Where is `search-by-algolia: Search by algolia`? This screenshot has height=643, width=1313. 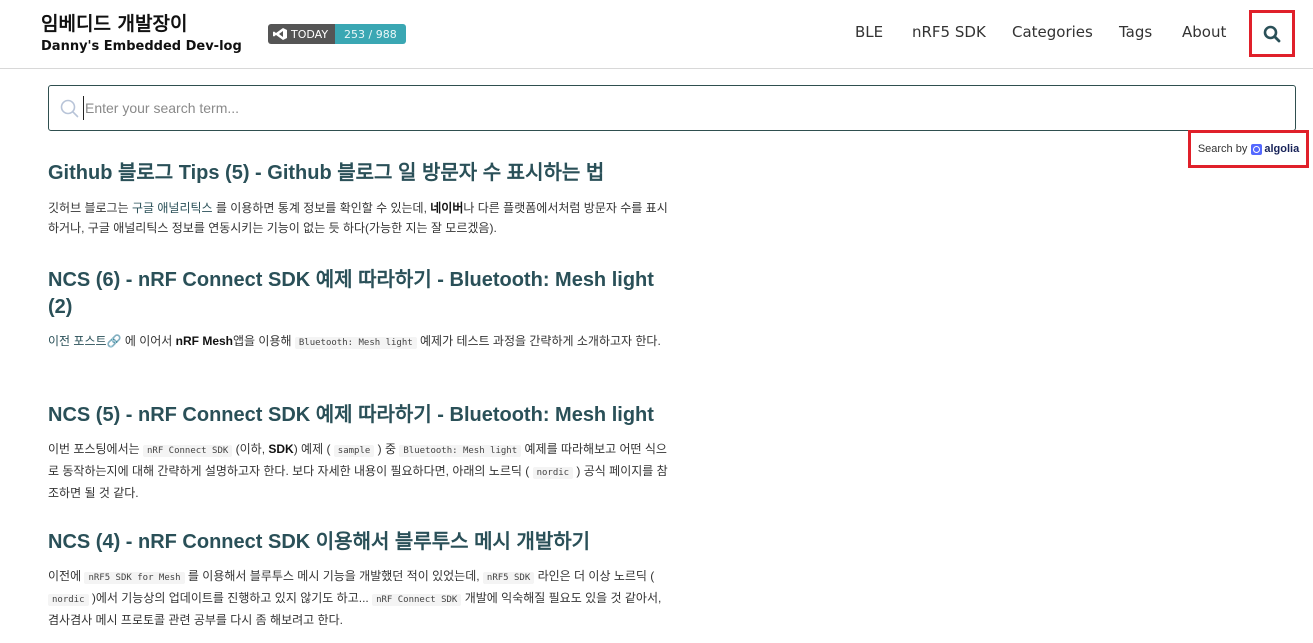 search-by-algolia: Search by algolia is located at coordinates (1248, 149).